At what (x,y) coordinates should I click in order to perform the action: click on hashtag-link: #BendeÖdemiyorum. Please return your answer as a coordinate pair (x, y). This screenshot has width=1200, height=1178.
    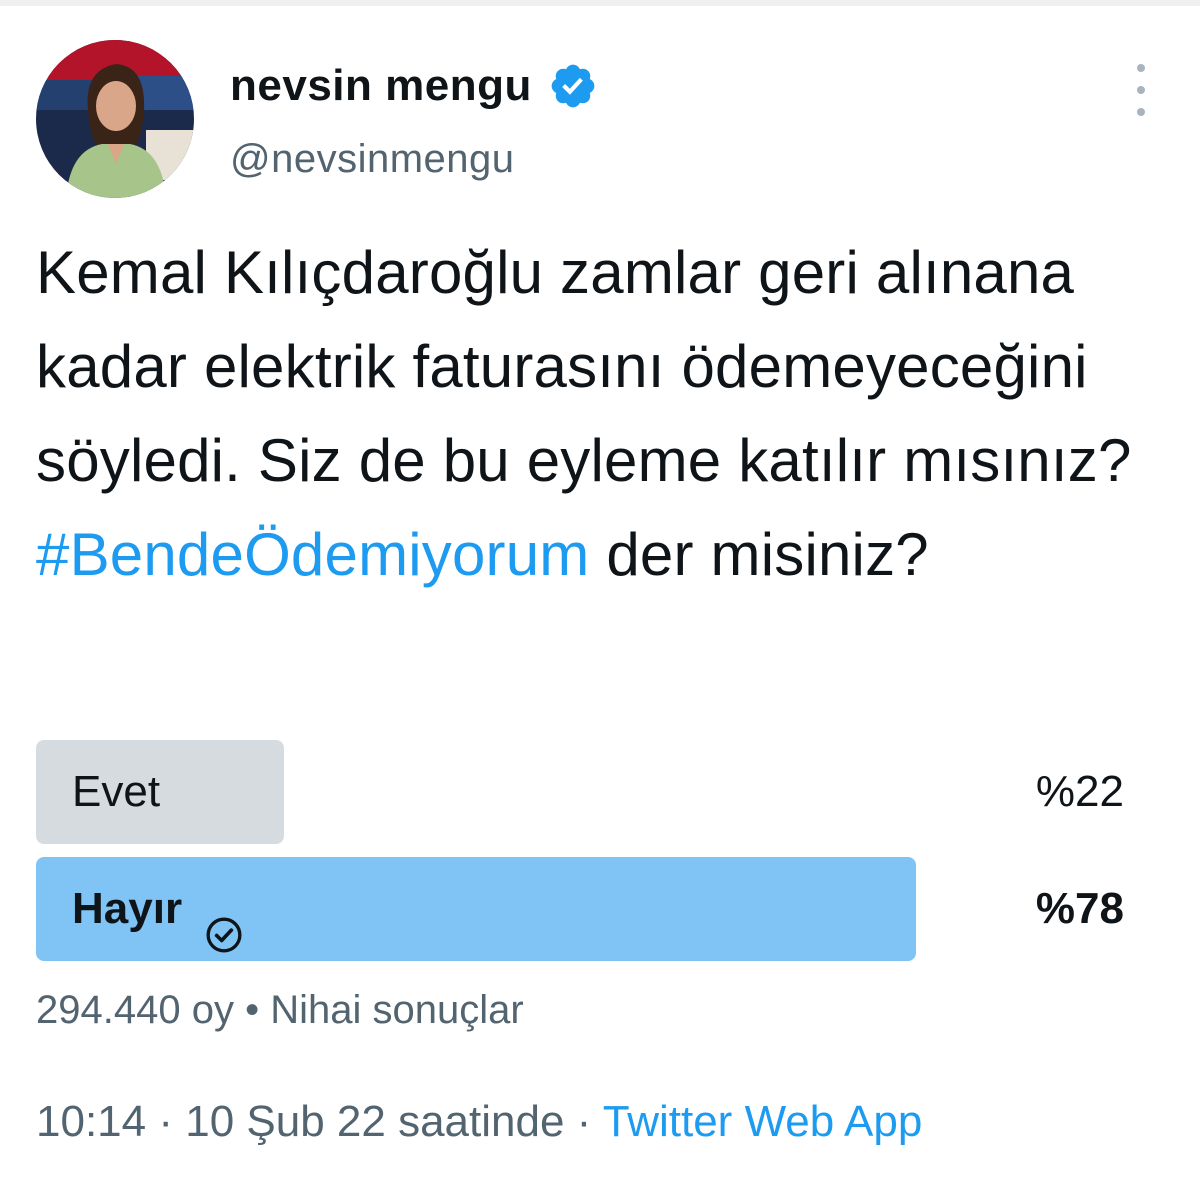
    Looking at the image, I should click on (312, 554).